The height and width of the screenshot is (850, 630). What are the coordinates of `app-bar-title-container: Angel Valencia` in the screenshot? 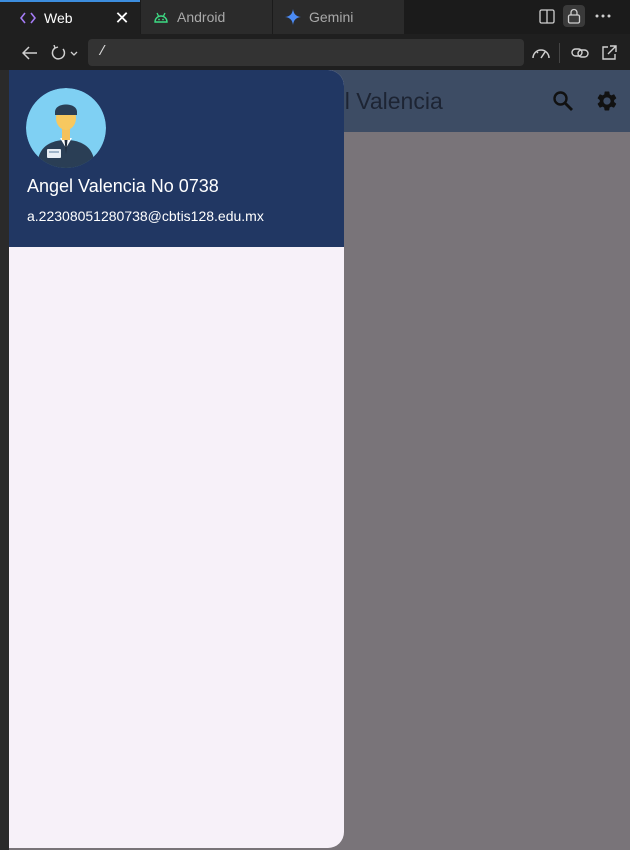 It's located at (403, 101).